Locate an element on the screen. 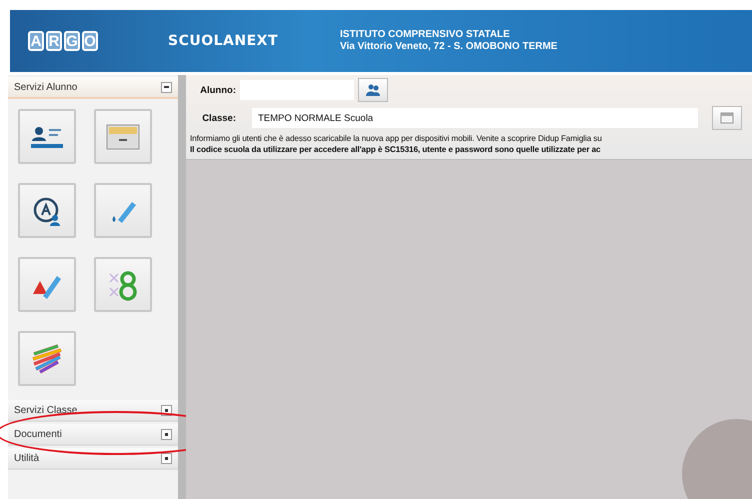 Image resolution: width=752 pixels, height=499 pixels. section-header: Documenti is located at coordinates (93, 435).